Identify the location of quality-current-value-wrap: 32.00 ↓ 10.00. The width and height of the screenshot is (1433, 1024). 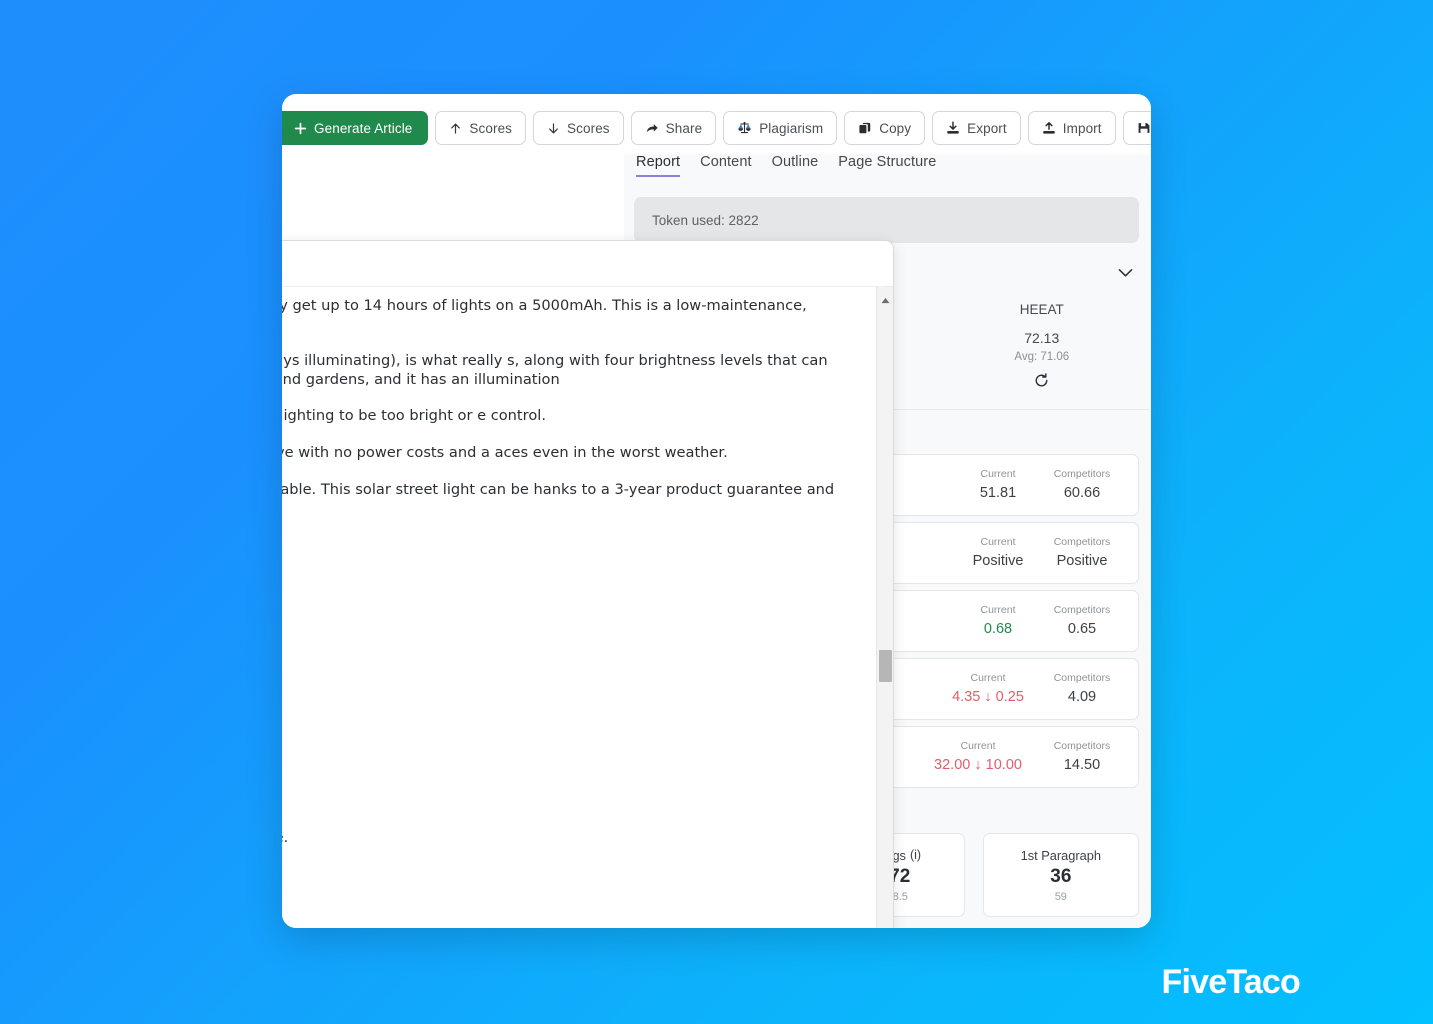
(978, 765).